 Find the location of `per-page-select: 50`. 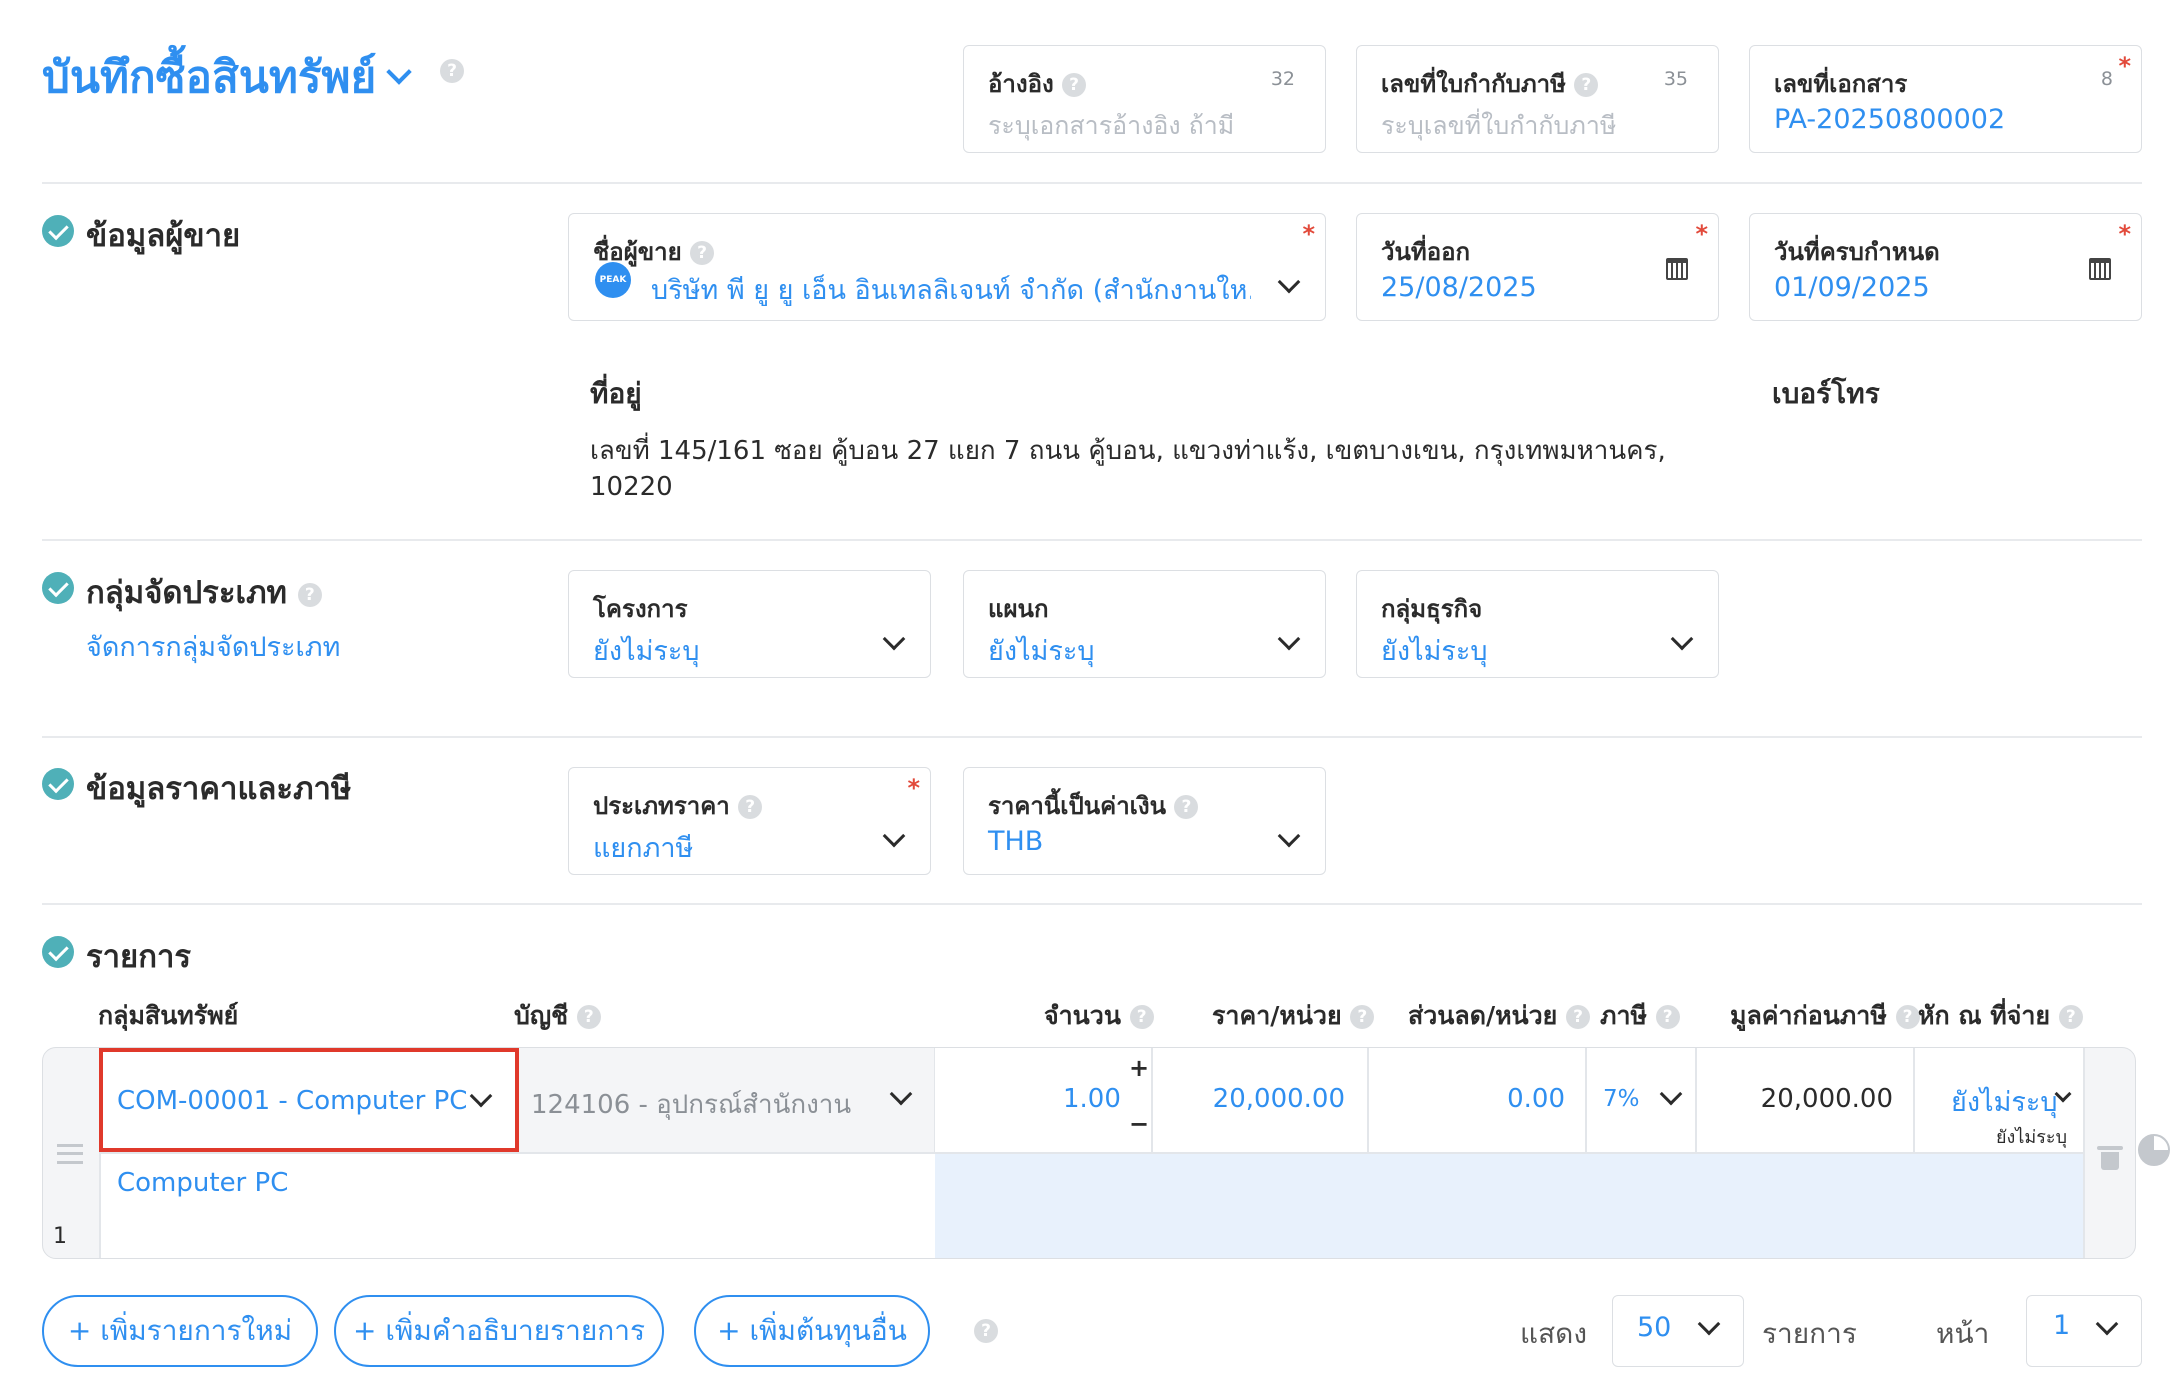

per-page-select: 50 is located at coordinates (1678, 1331).